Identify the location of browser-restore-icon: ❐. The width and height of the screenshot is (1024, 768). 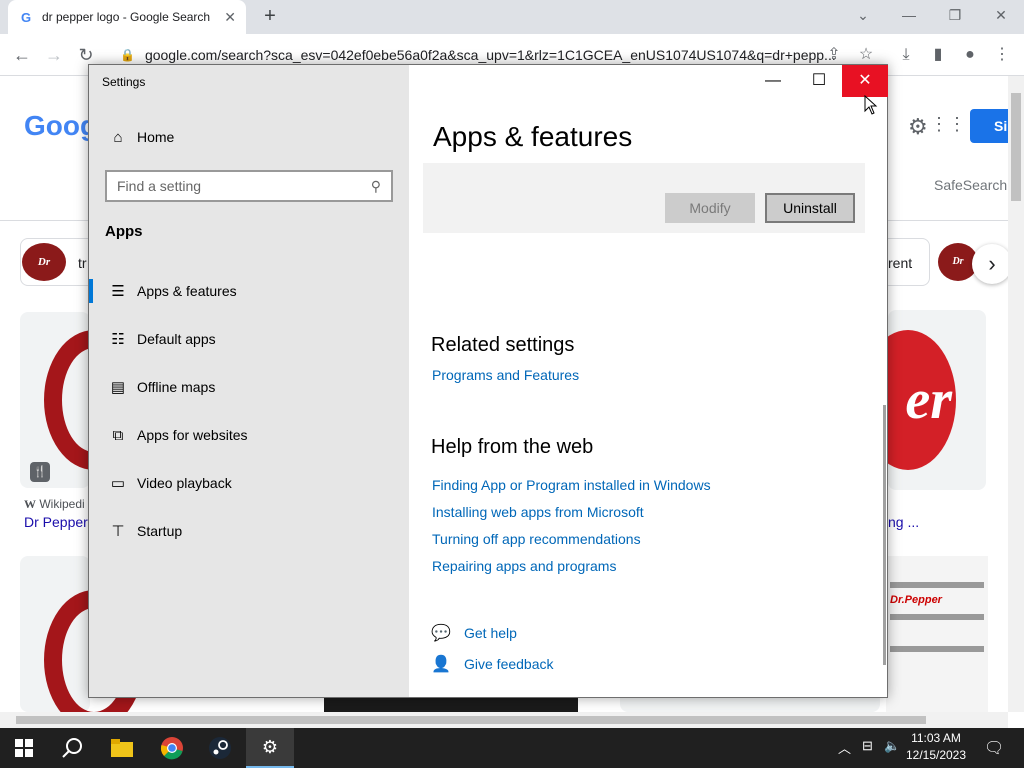
(955, 15).